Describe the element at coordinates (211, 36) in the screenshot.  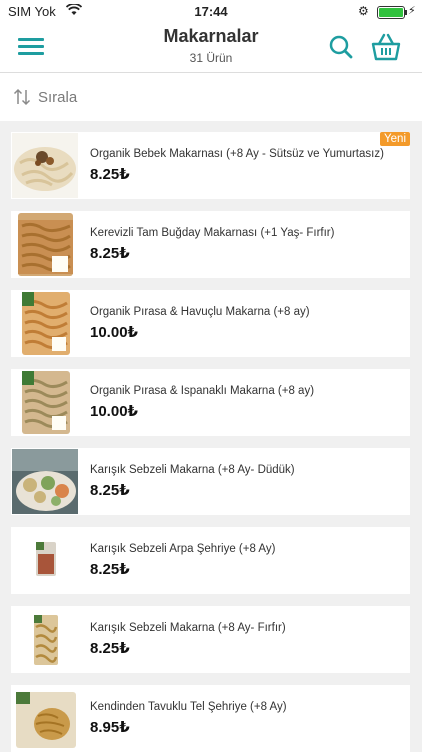
I see `page-title: Makarnalar` at that location.